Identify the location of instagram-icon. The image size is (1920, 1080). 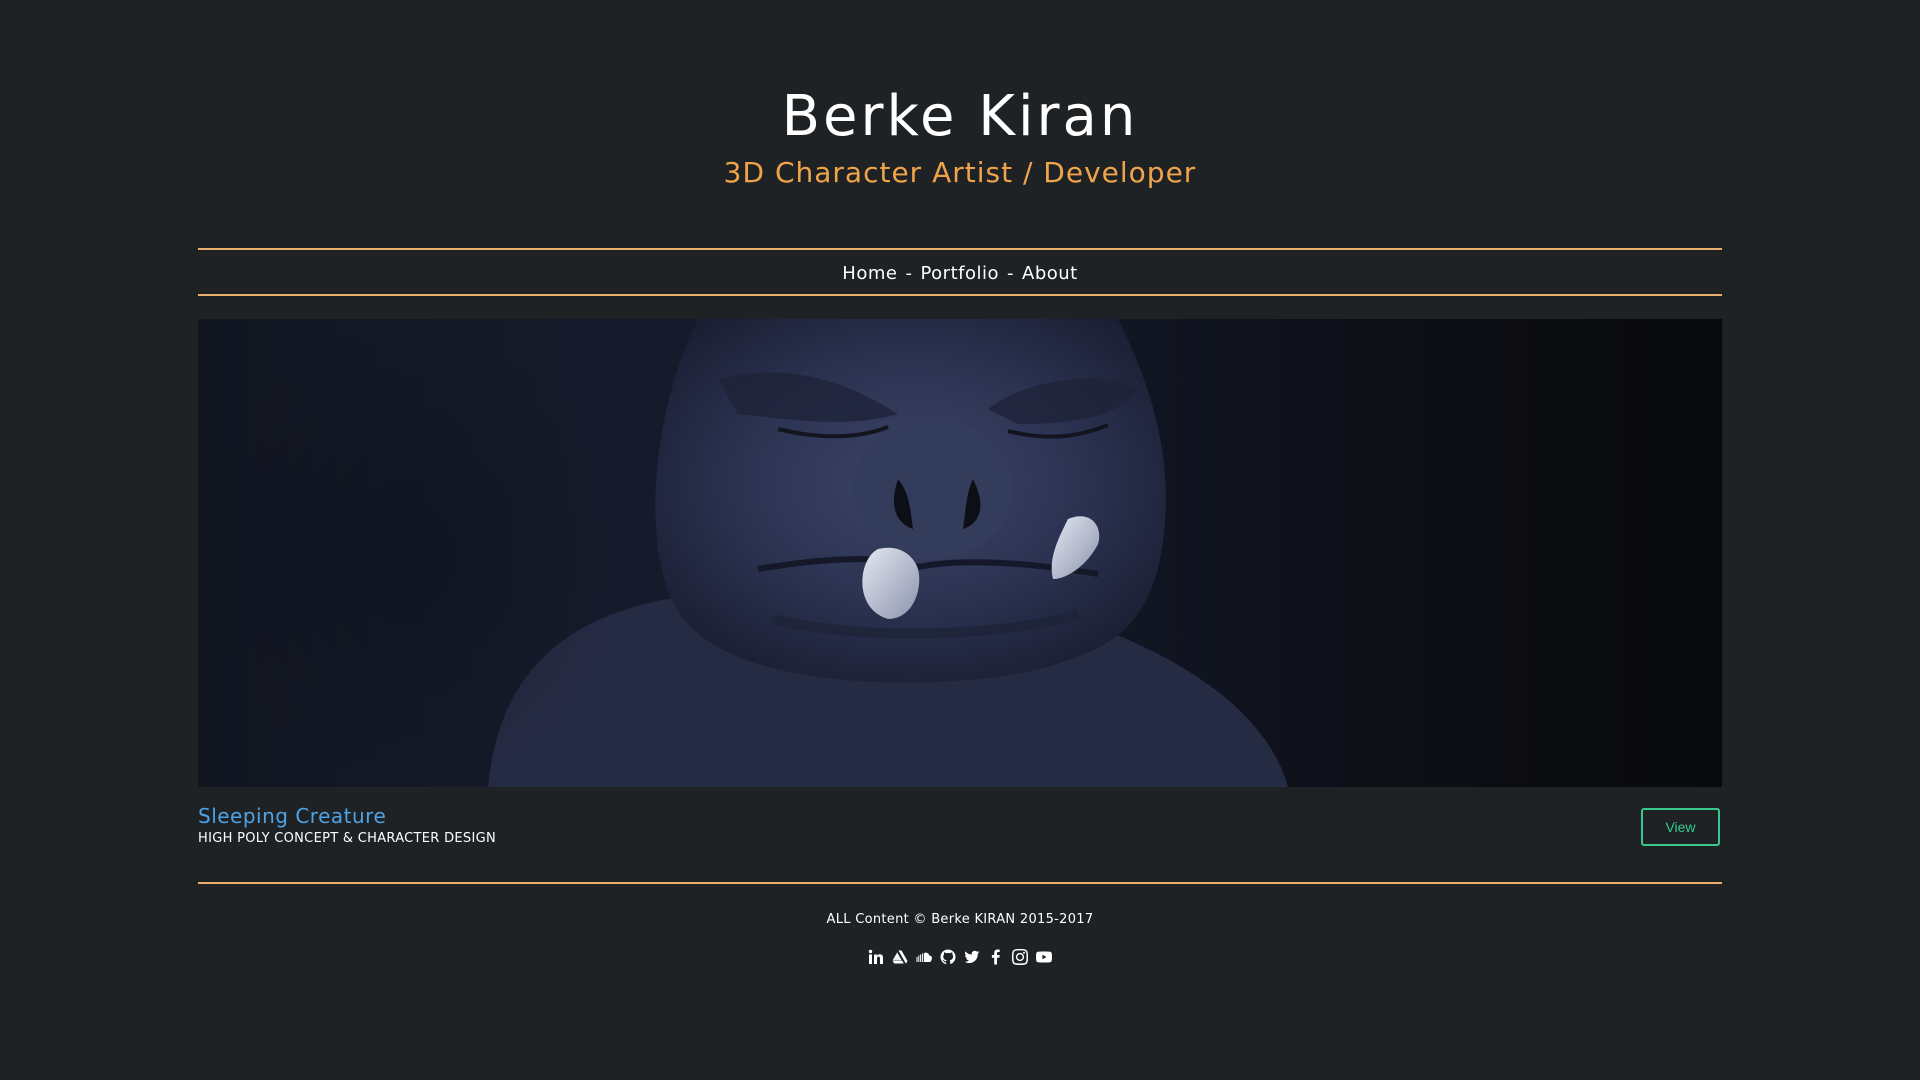
(1020, 957).